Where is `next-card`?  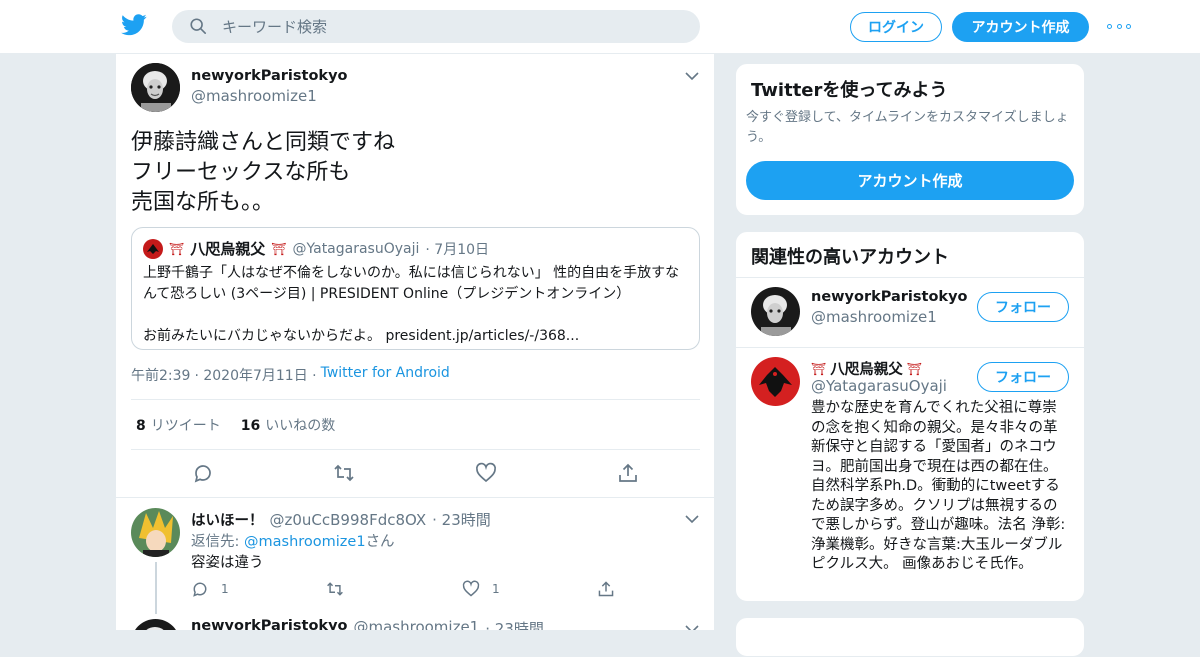
next-card is located at coordinates (910, 637).